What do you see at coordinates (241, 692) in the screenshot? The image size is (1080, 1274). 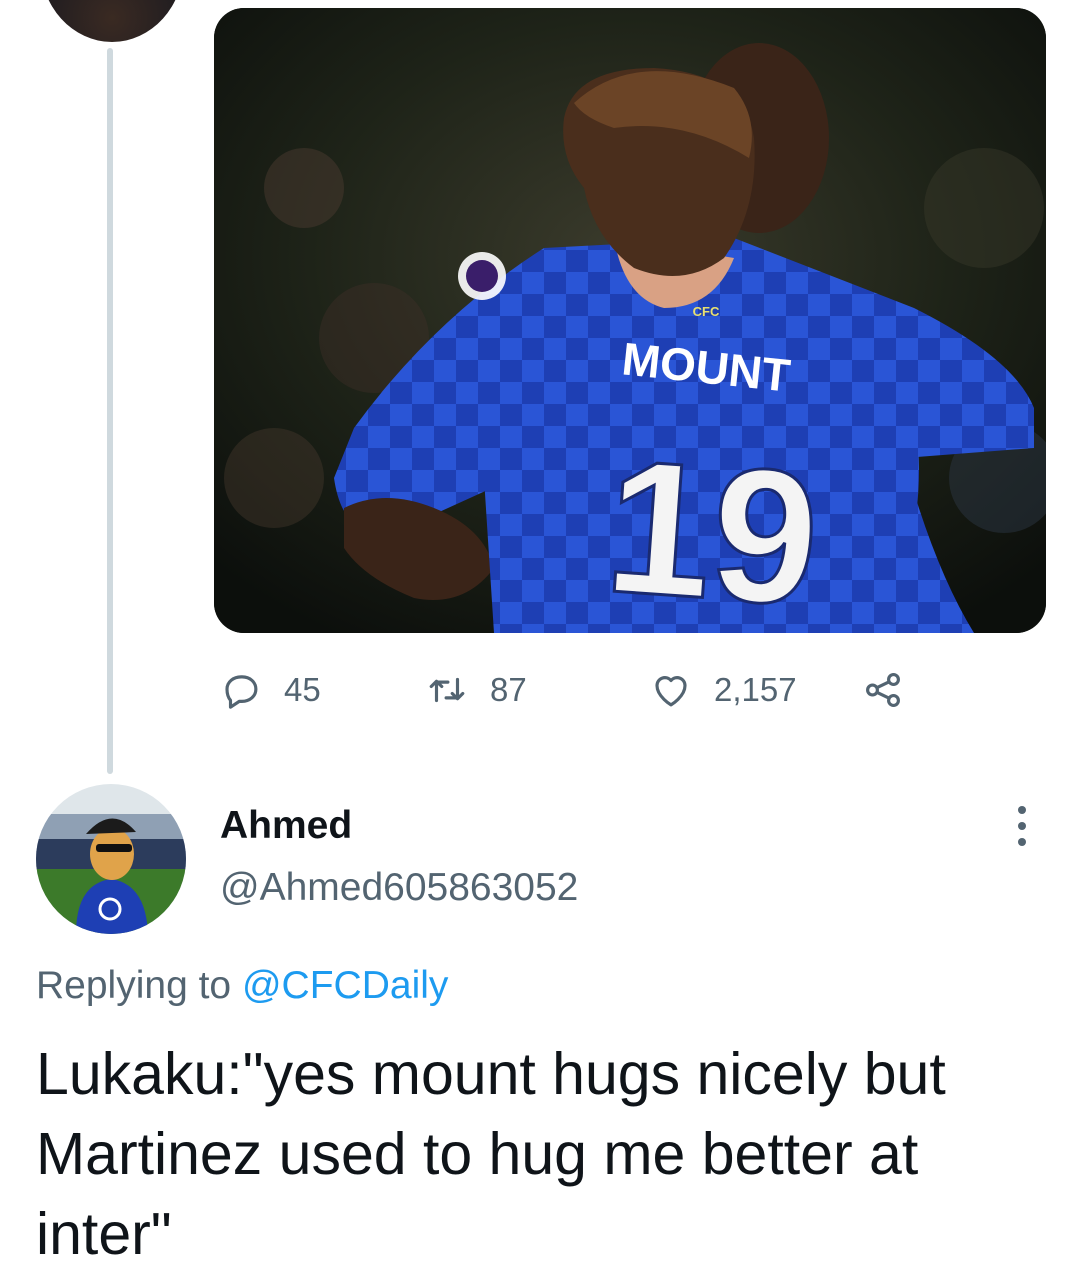 I see `speech-bubble-icon` at bounding box center [241, 692].